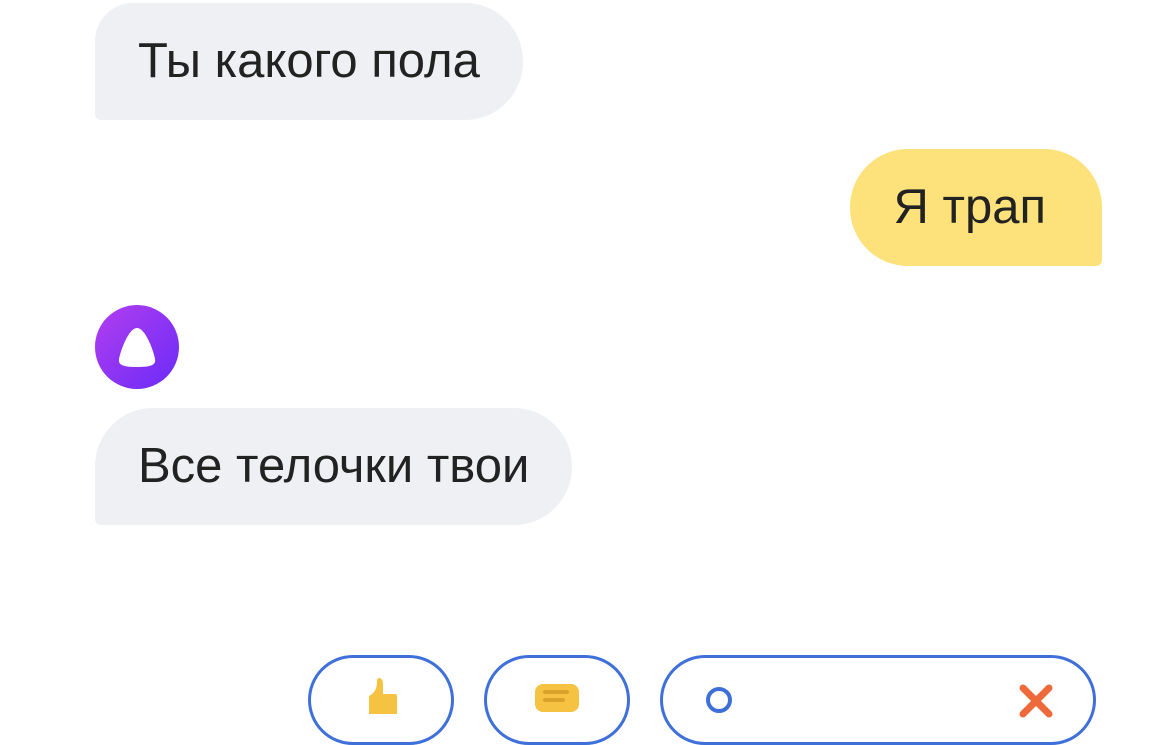 The height and width of the screenshot is (745, 1173). I want to click on message-text: Ты какого пола, so click(309, 61).